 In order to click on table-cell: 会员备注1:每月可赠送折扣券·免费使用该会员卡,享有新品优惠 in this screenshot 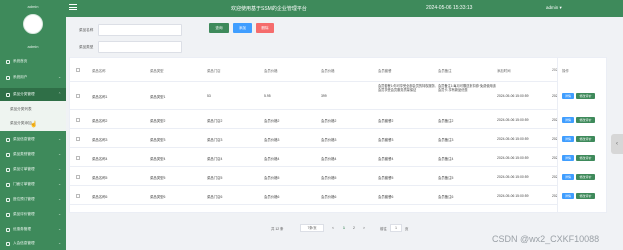, I will do `click(467, 88)`.